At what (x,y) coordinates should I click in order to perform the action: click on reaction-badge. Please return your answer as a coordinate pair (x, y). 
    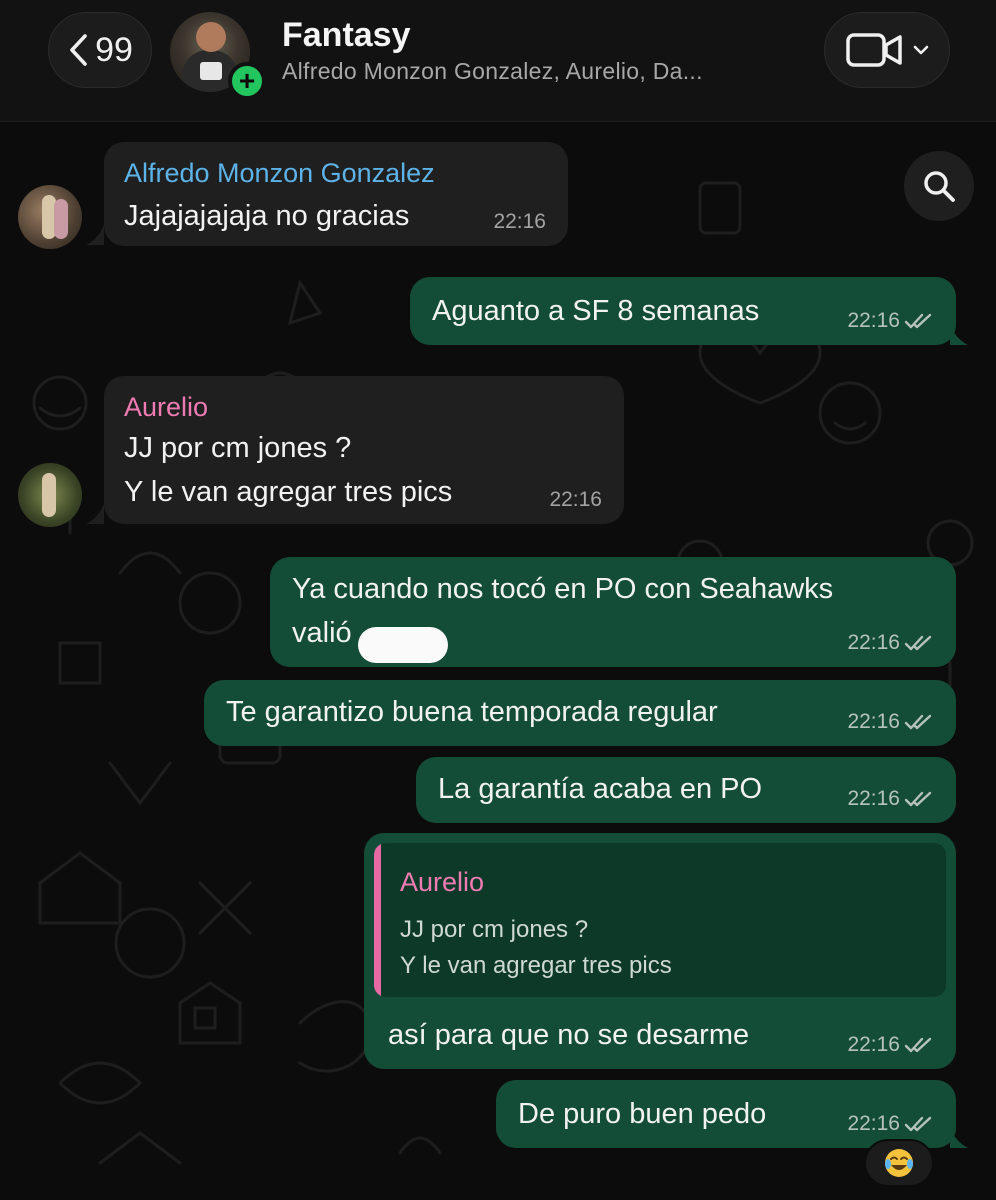
    Looking at the image, I should click on (899, 1163).